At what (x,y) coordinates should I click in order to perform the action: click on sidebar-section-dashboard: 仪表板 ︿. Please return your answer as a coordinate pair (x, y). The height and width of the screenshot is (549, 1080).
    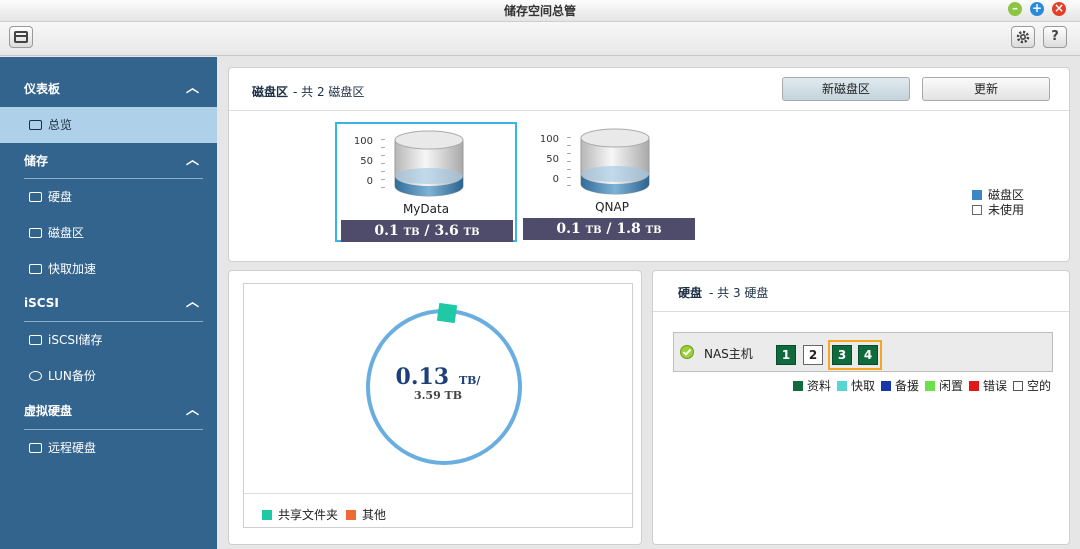
    Looking at the image, I should click on (108, 89).